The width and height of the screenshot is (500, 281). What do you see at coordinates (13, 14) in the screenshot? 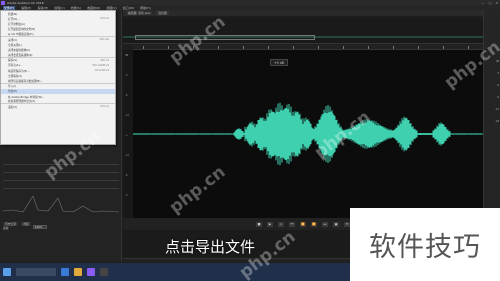
I see `file-menu-item-label: 新建(N)` at bounding box center [13, 14].